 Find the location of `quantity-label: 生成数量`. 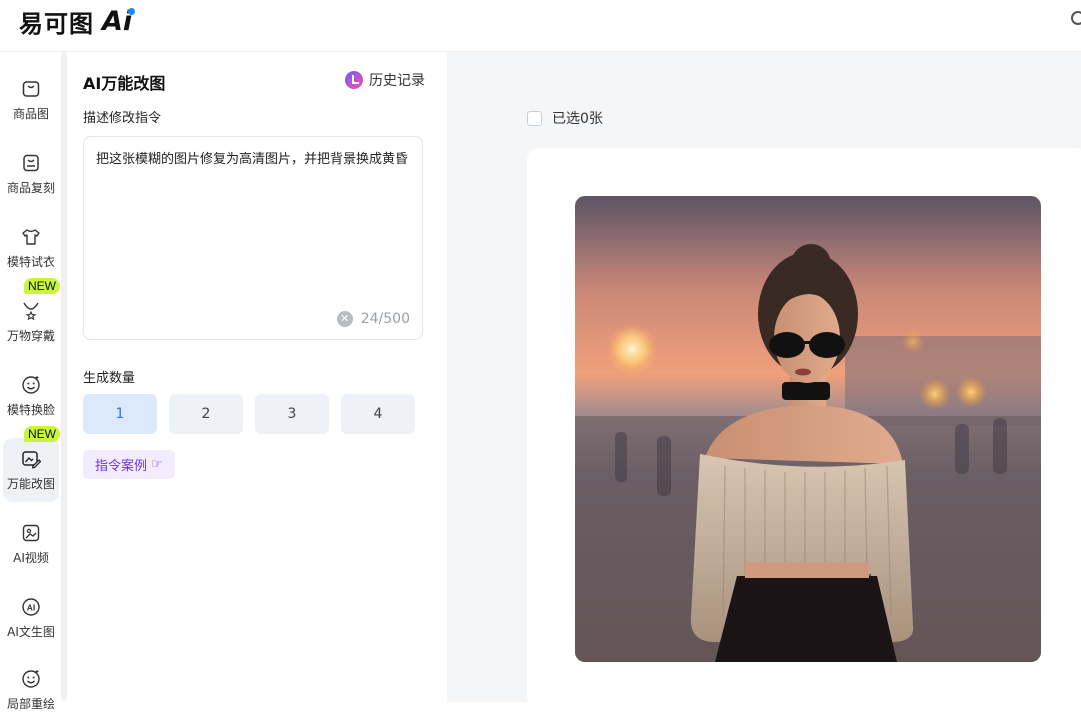

quantity-label: 生成数量 is located at coordinates (109, 378).